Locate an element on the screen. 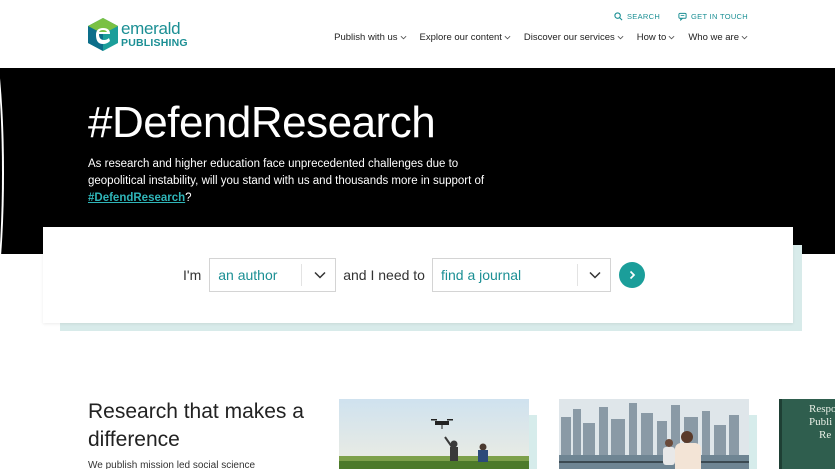 This screenshot has width=835, height=469. select-controls is located at coordinates (589, 275).